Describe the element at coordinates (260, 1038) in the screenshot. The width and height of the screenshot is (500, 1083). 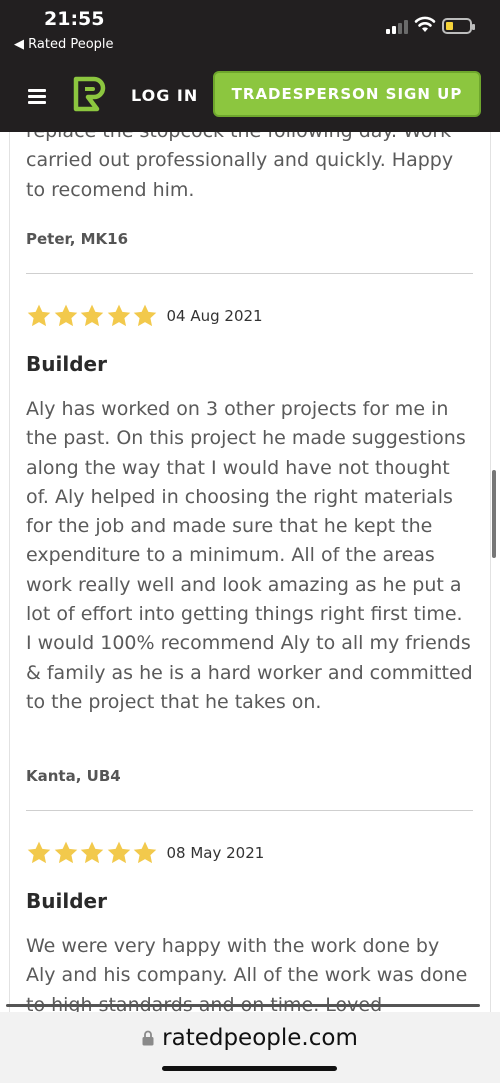
I see `url-text: ratedpeople.com` at that location.